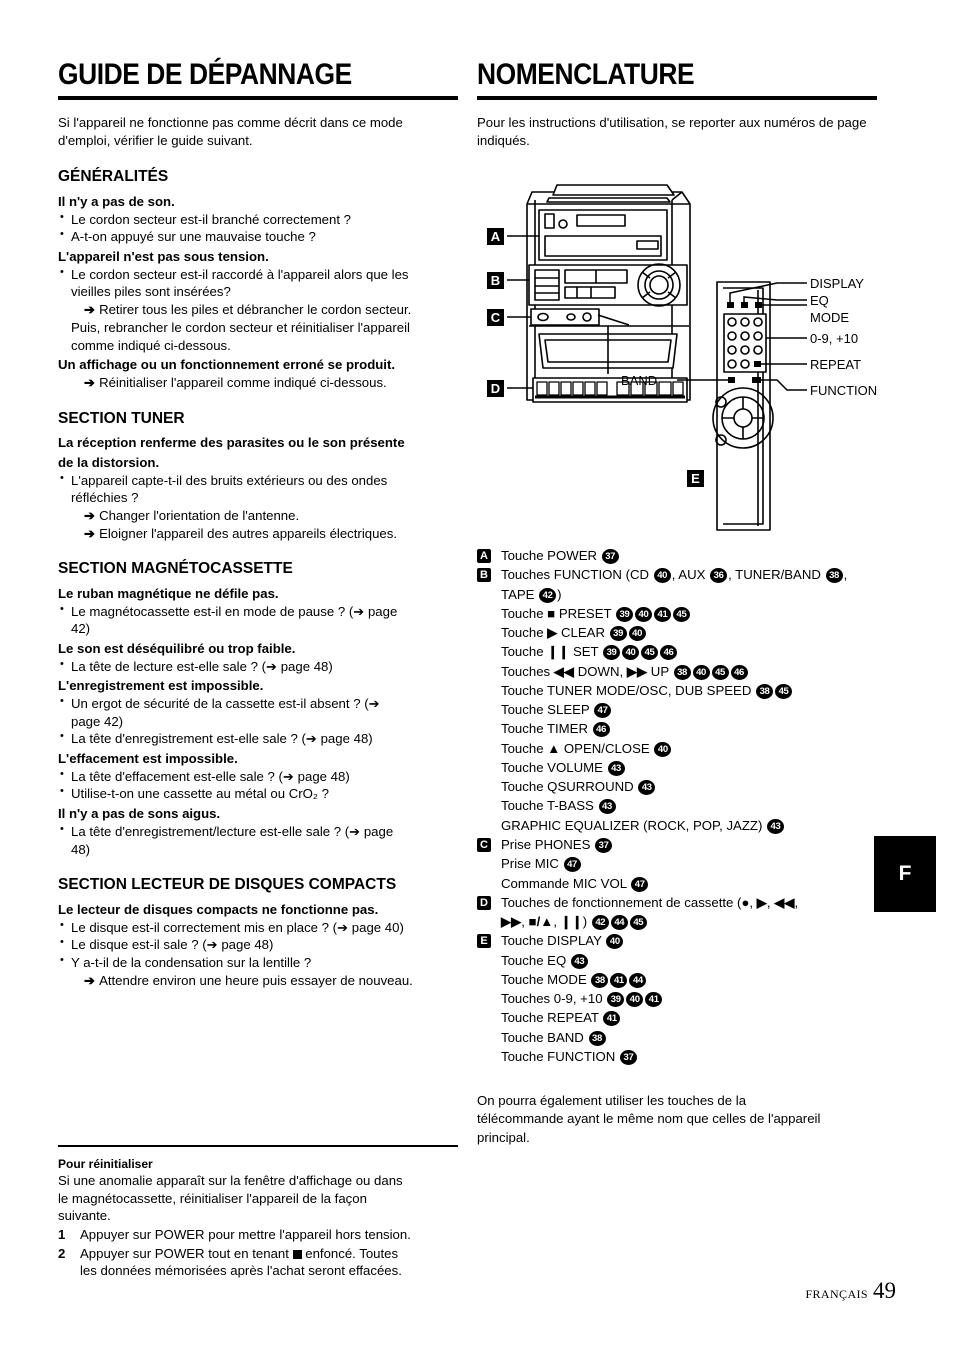  I want to click on transport-glyph-icon: ▶, so click(552, 633).